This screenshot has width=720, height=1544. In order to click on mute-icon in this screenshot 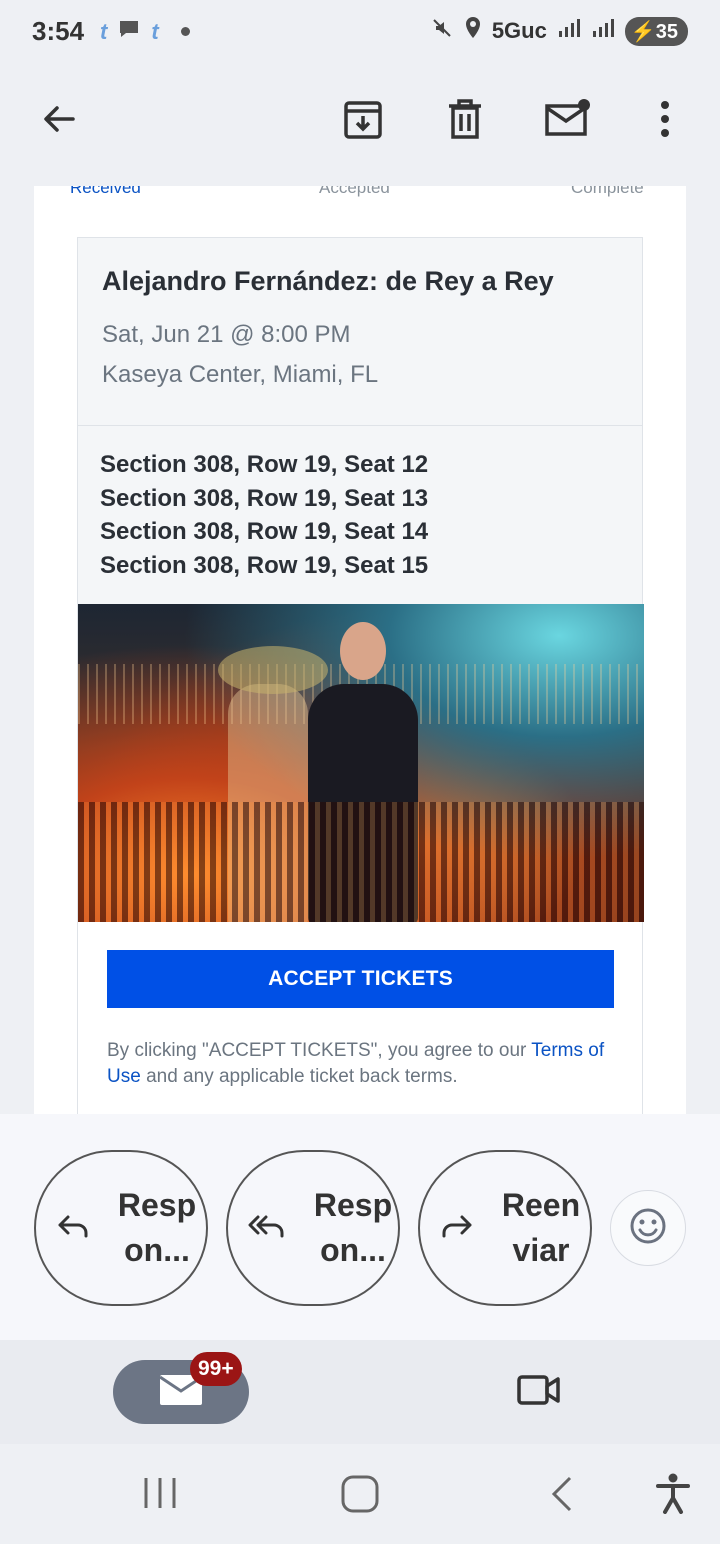, I will do `click(442, 31)`.